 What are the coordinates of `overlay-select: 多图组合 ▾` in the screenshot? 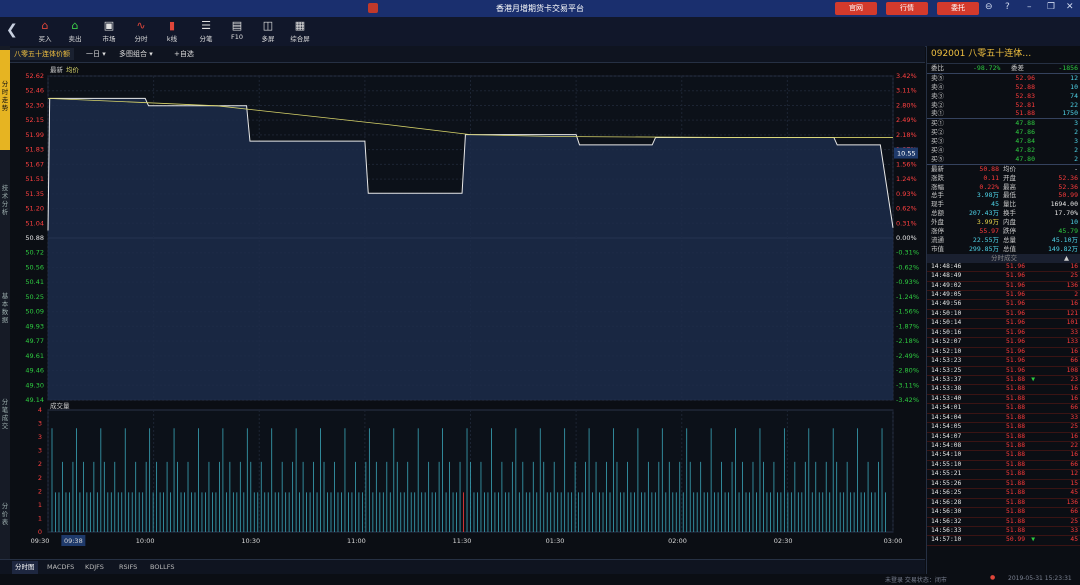 It's located at (136, 54).